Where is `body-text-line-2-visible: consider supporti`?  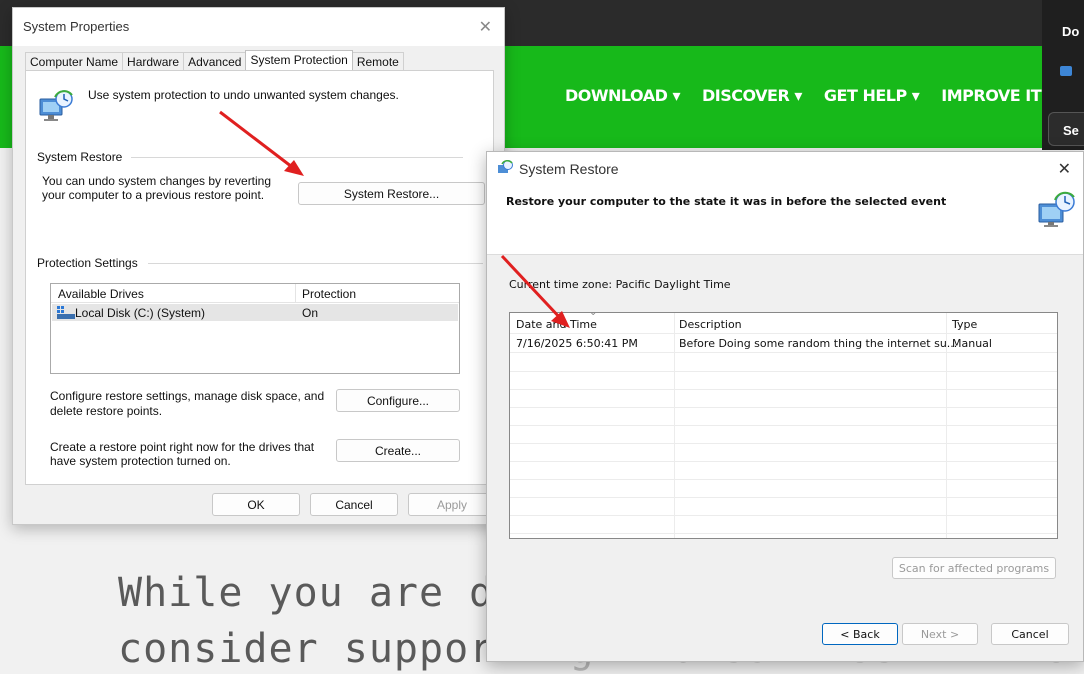 body-text-line-2-visible: consider supporti is located at coordinates (331, 649).